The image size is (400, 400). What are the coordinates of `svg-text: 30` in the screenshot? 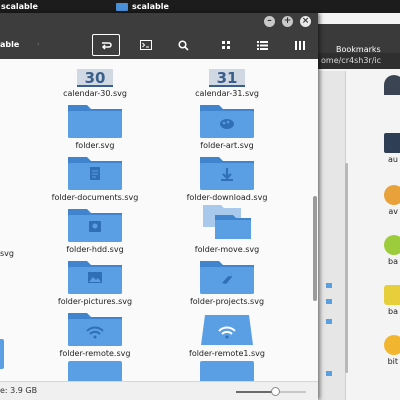 It's located at (95, 78).